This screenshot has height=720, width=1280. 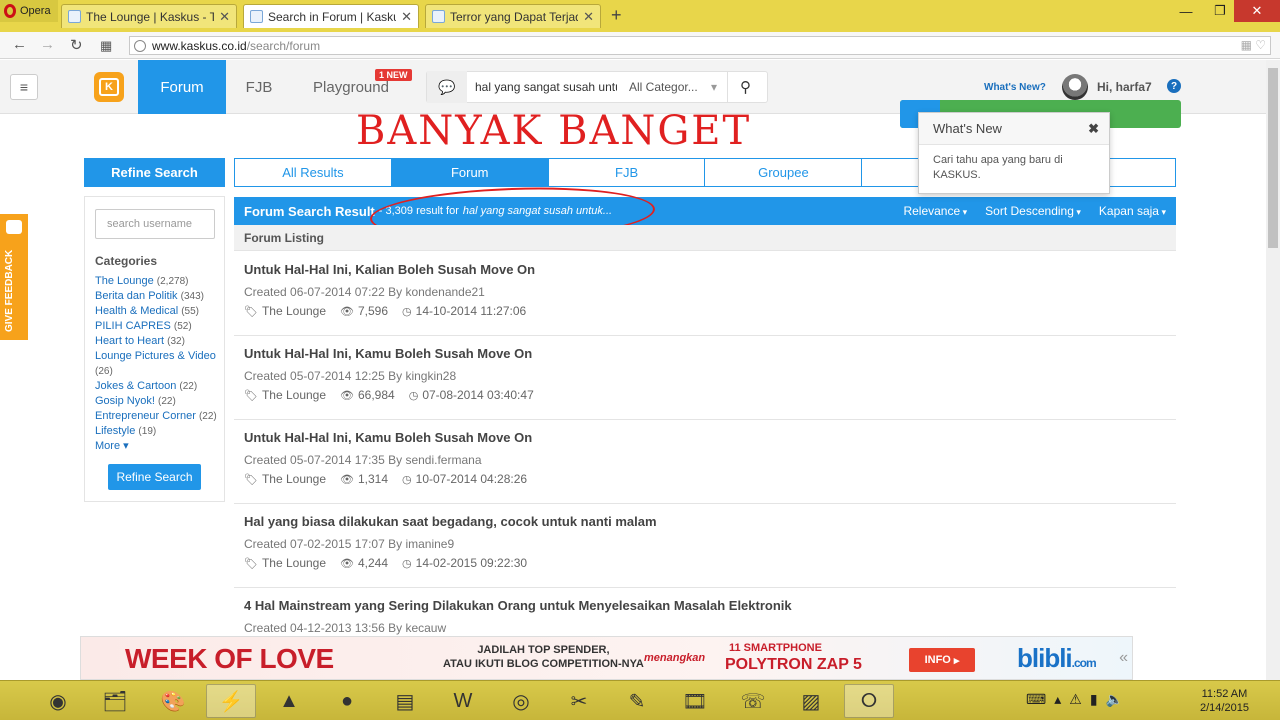 What do you see at coordinates (182, 87) in the screenshot?
I see `nav-tab-forum: Forum` at bounding box center [182, 87].